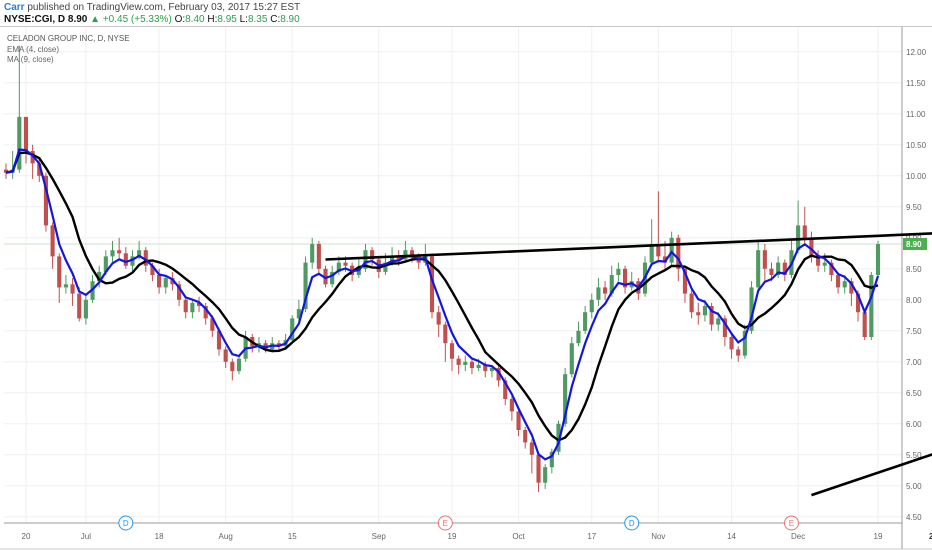  What do you see at coordinates (871, 475) in the screenshot?
I see `trendline` at bounding box center [871, 475].